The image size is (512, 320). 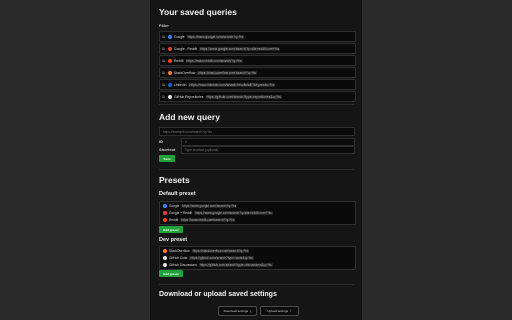 What do you see at coordinates (208, 219) in the screenshot?
I see `preset-item-url: https://www.reddit.com/search/?q=%s` at bounding box center [208, 219].